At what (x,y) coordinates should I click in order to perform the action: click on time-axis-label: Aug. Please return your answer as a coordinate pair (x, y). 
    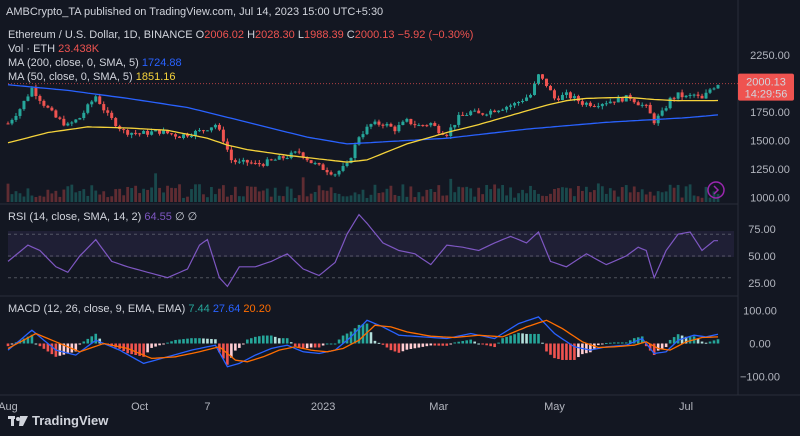
    Looking at the image, I should click on (9, 407).